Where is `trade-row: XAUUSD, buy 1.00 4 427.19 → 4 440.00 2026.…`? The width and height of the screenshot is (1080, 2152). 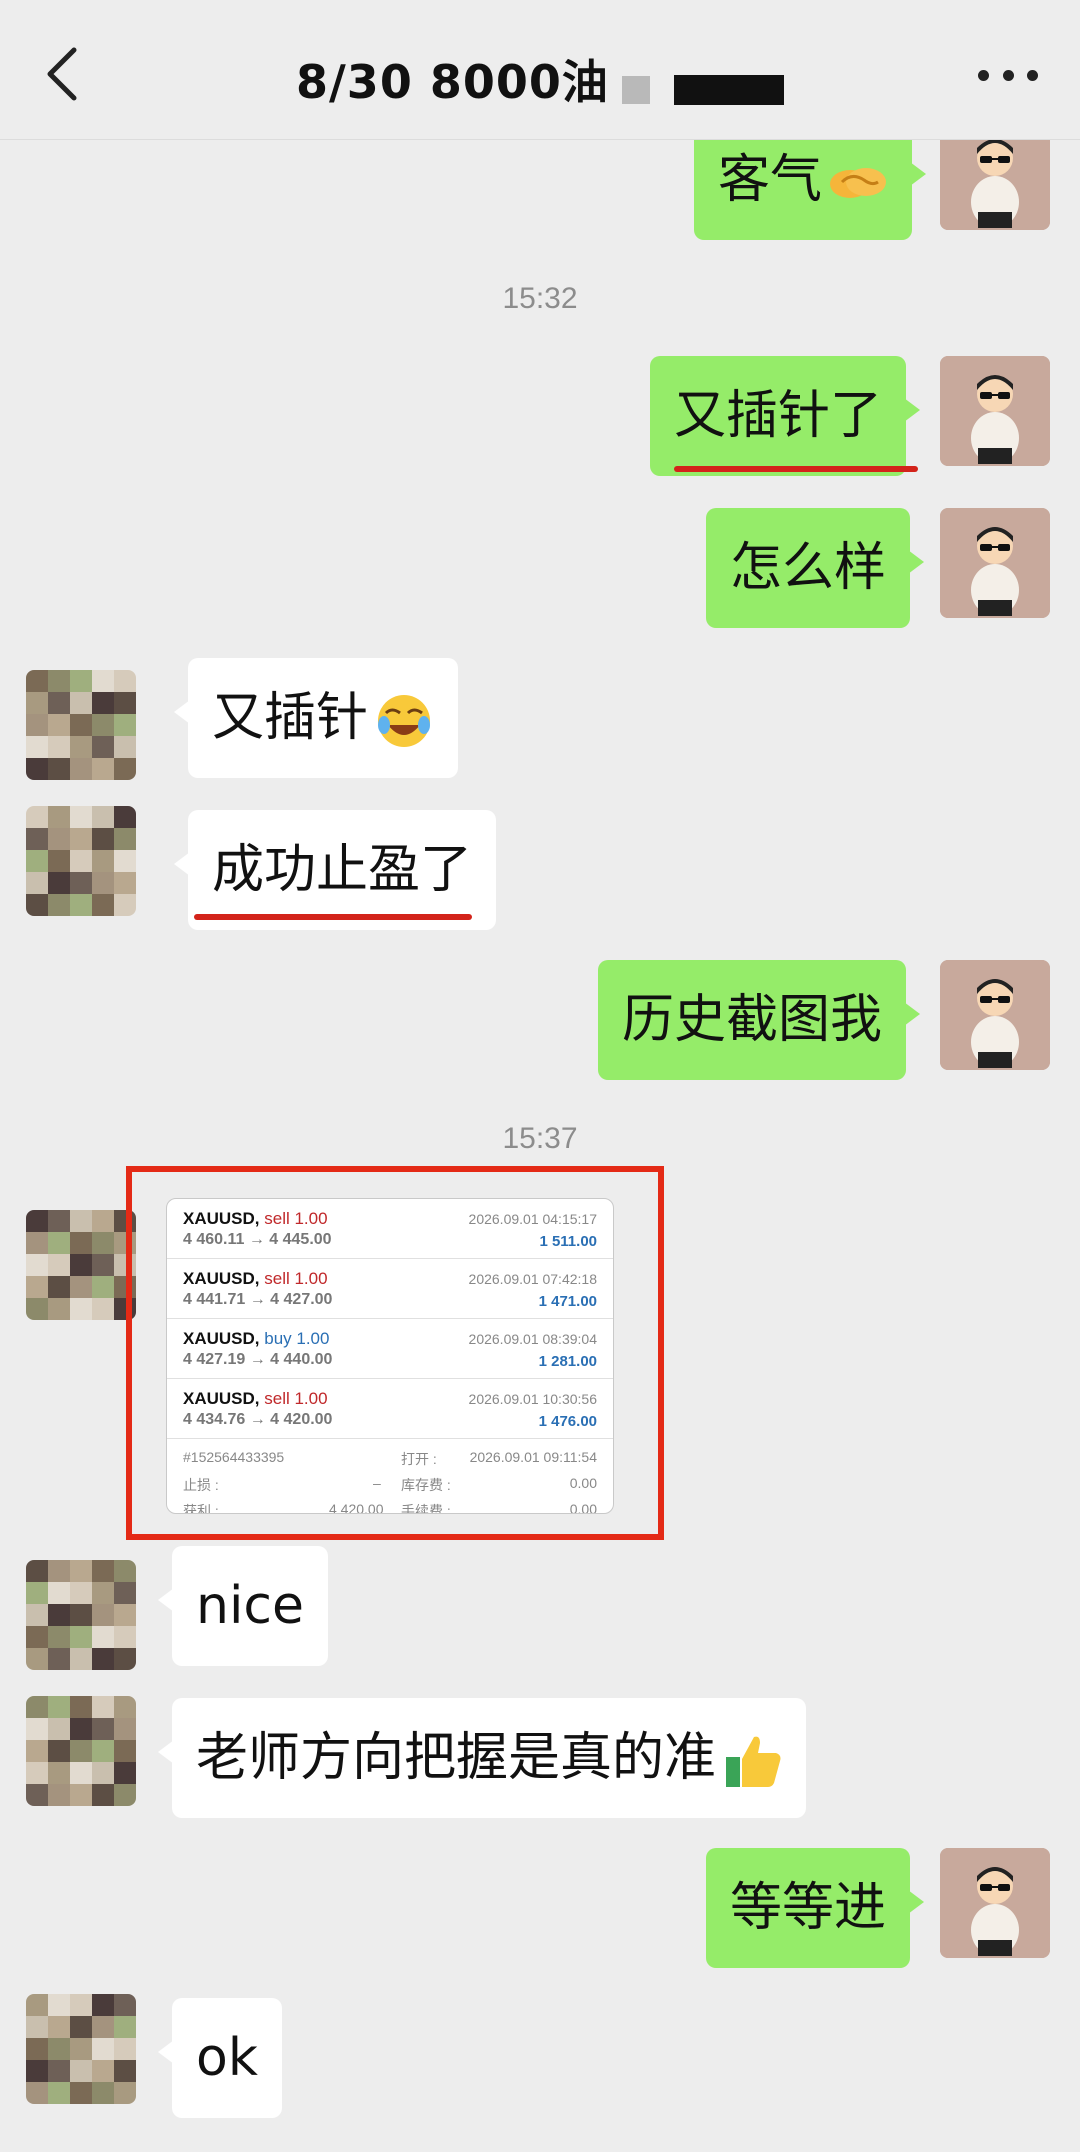 trade-row: XAUUSD, buy 1.00 4 427.19 → 4 440.00 2026.… is located at coordinates (390, 1349).